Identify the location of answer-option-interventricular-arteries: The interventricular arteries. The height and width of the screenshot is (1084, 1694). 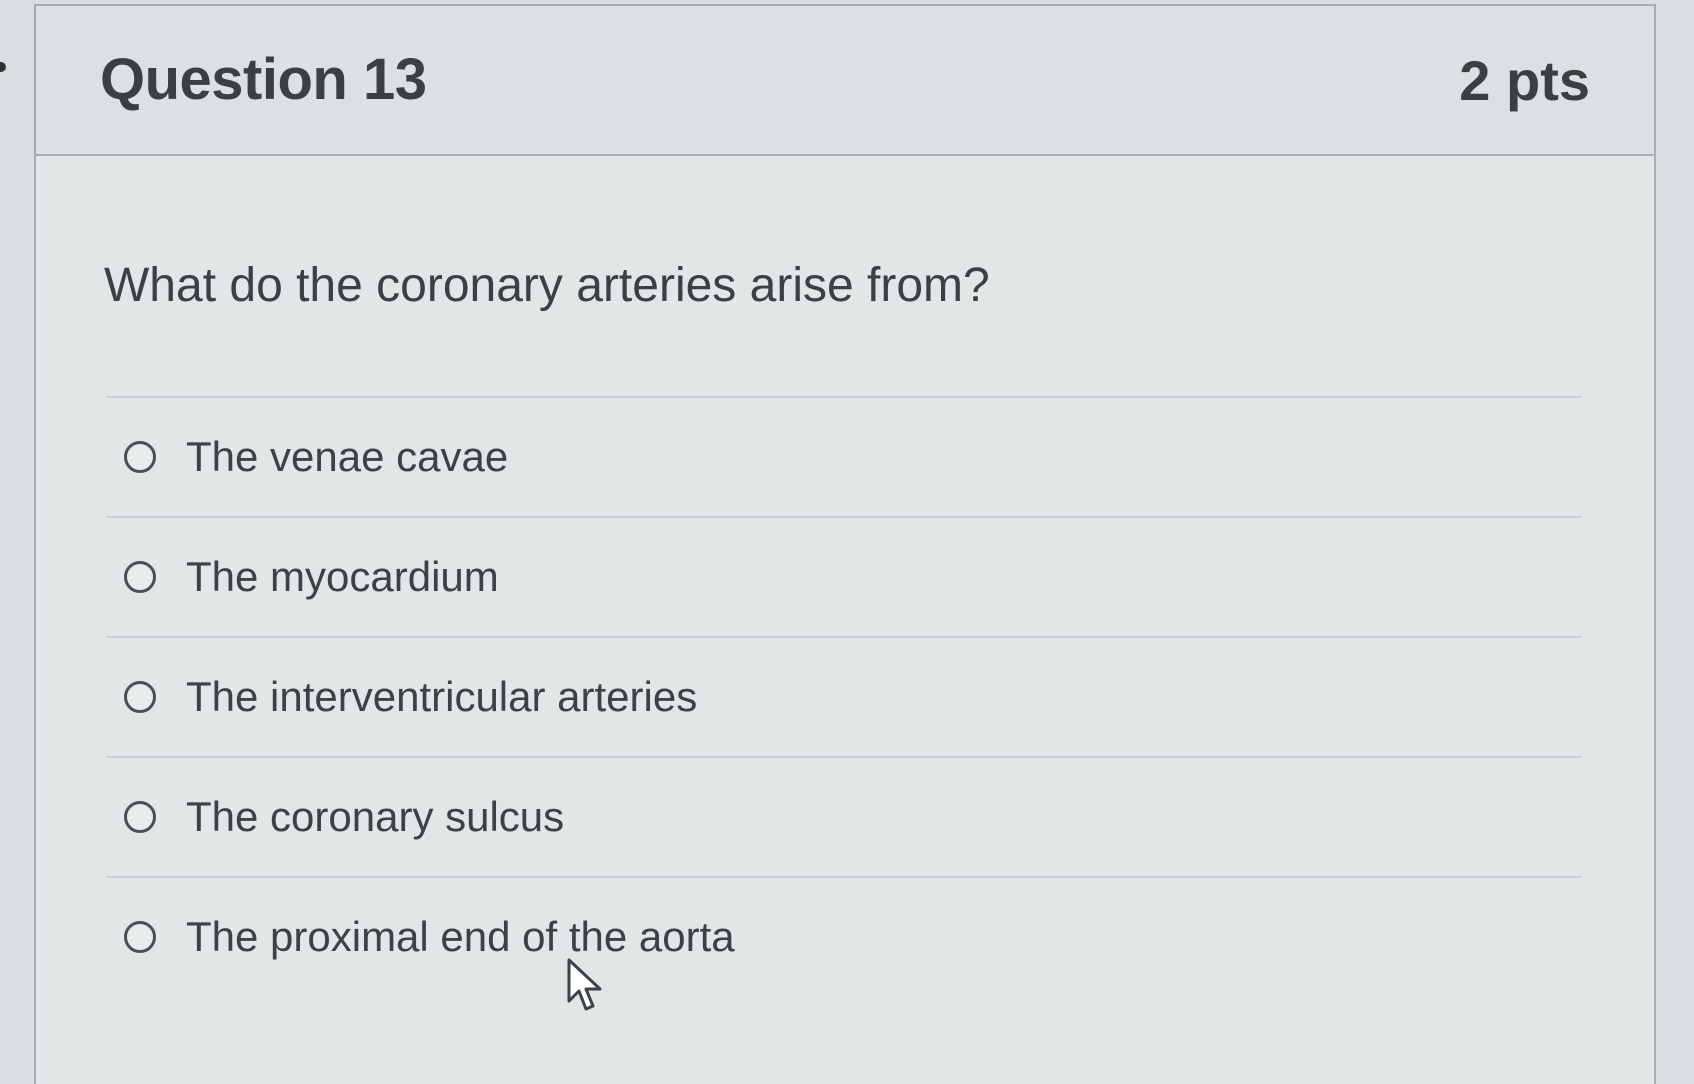
(844, 697).